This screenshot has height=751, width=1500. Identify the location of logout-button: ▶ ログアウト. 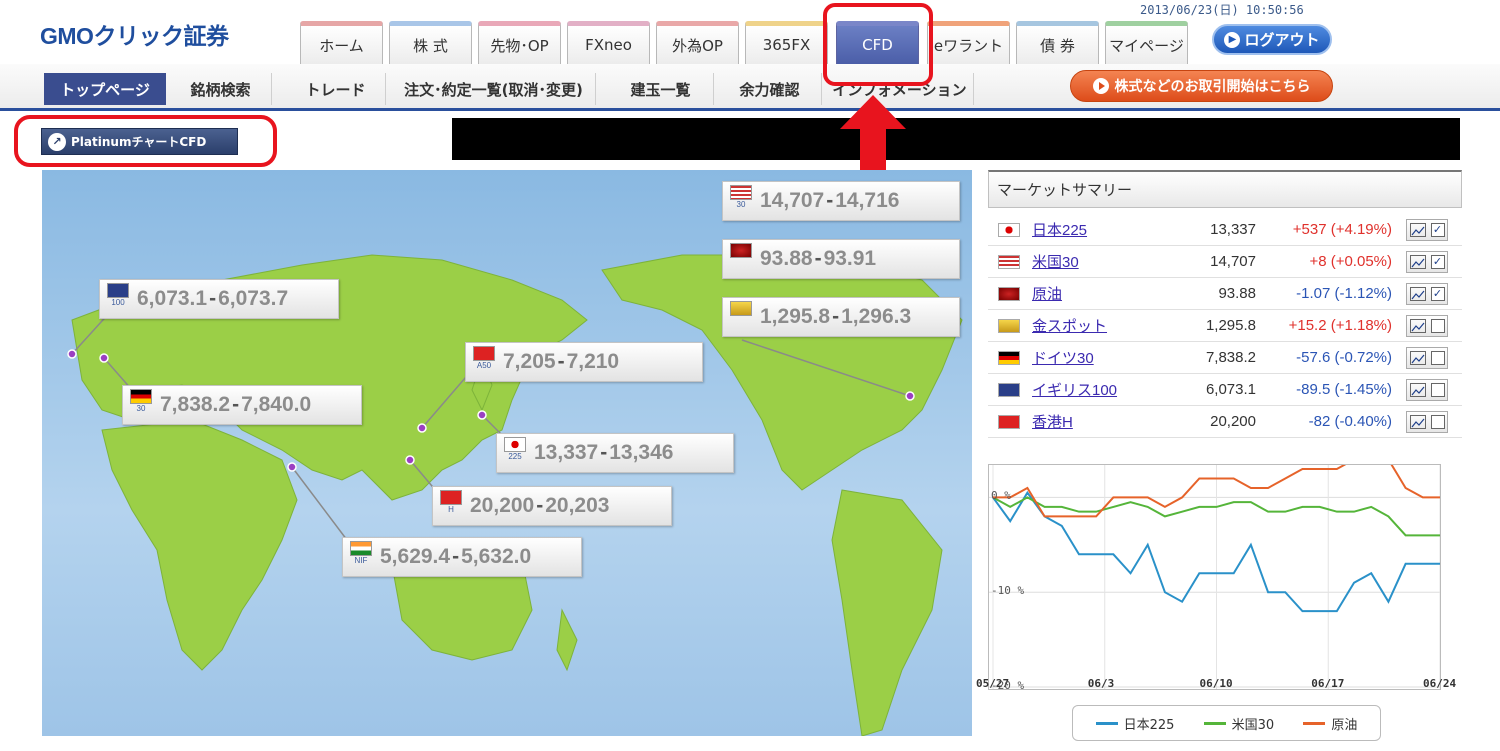
(1272, 39).